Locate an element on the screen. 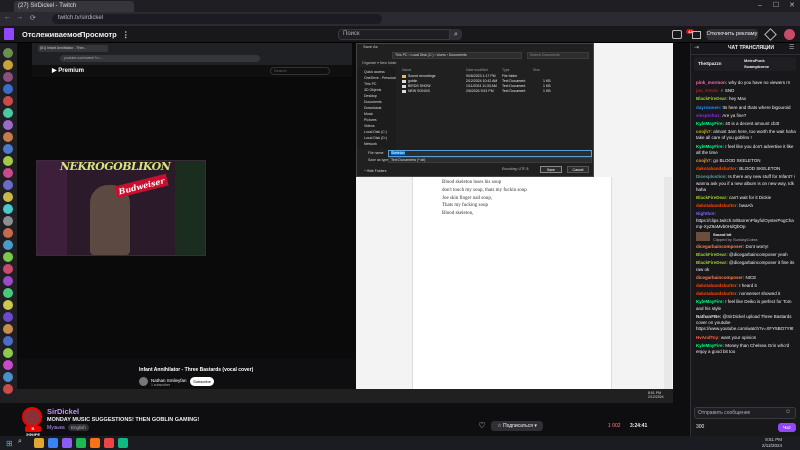 Image resolution: width=800 pixels, height=450 pixels. save-button: Save is located at coordinates (551, 169).